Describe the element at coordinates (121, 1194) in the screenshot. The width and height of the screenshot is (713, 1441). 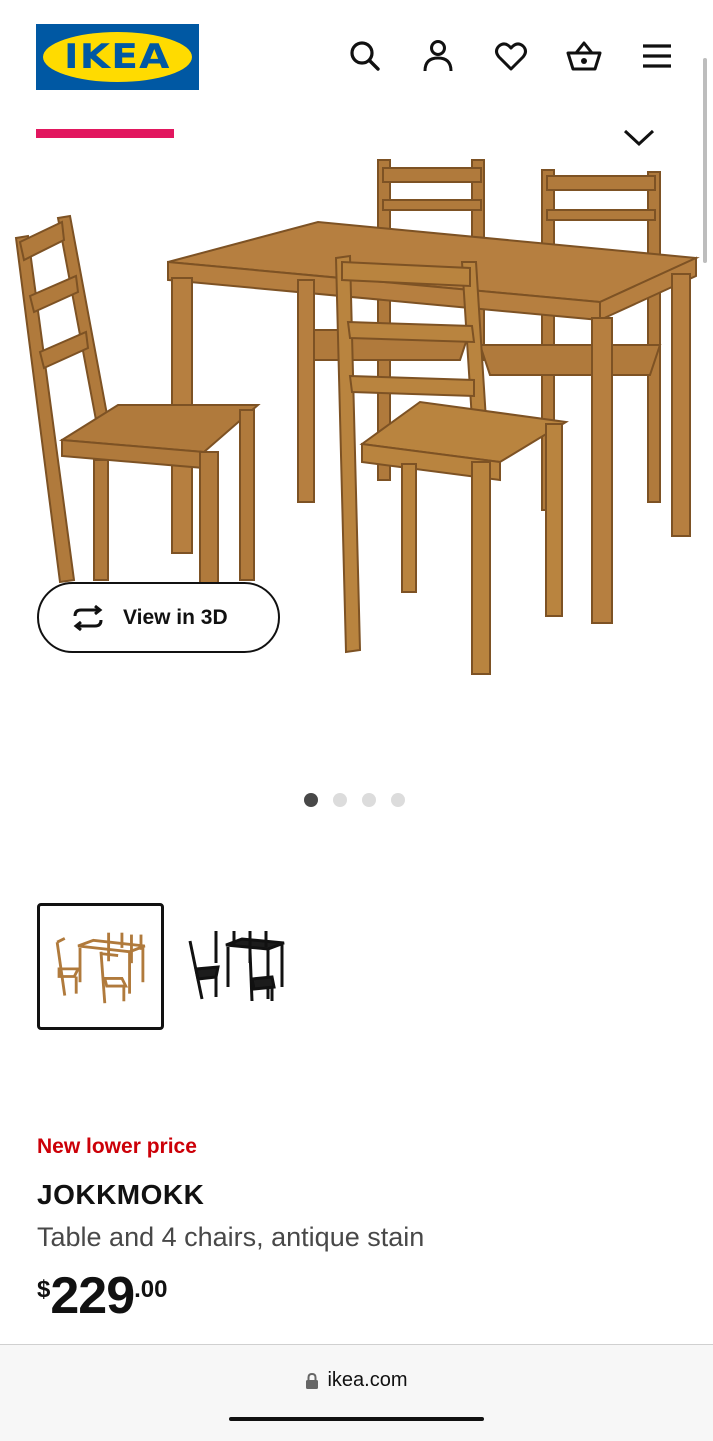
I see `product-name: JOKKMOKK` at that location.